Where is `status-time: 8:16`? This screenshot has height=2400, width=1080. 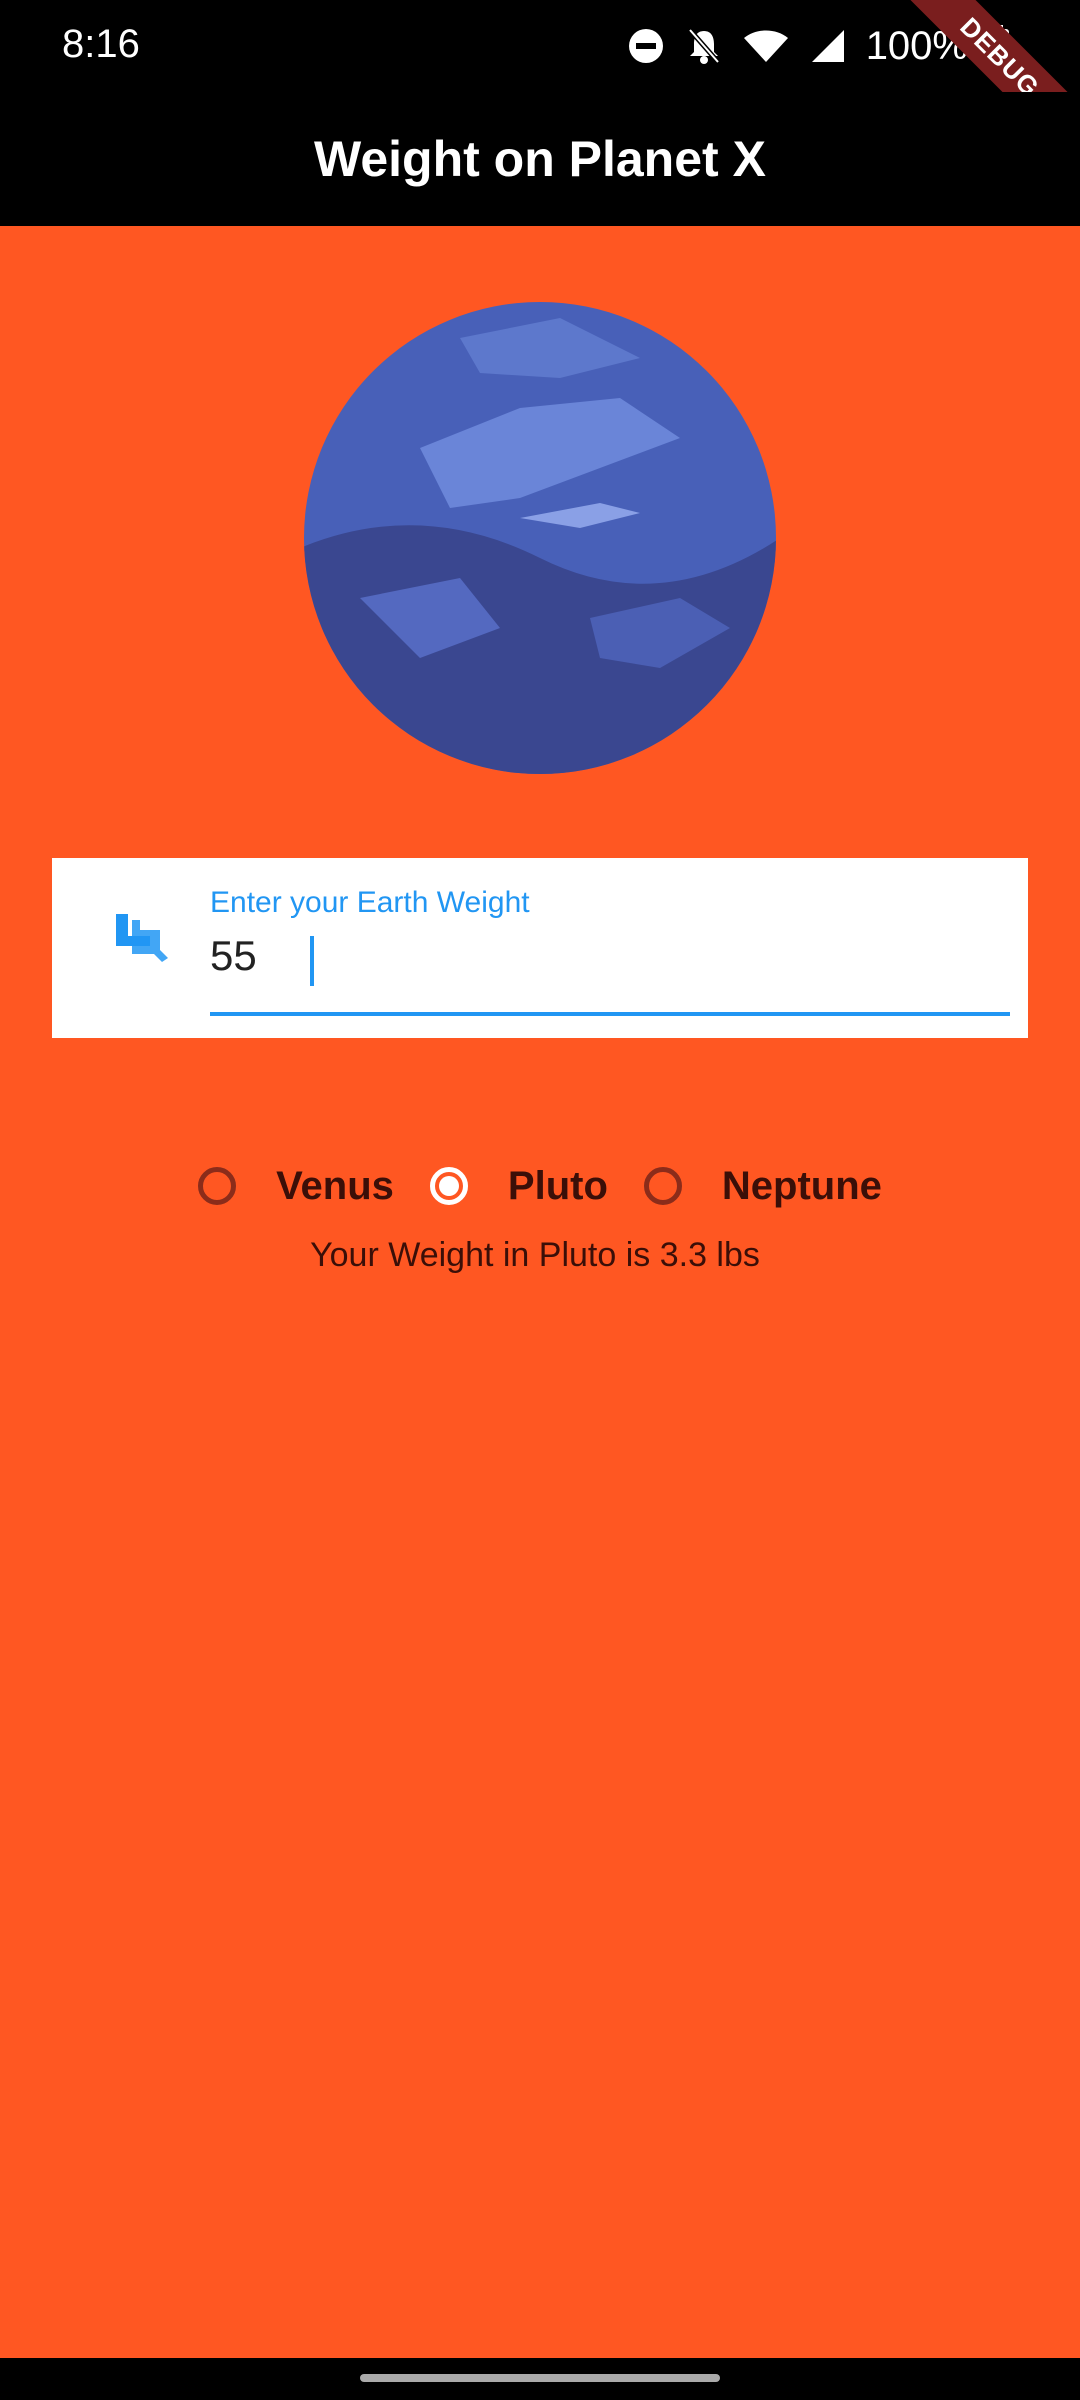 status-time: 8:16 is located at coordinates (101, 44).